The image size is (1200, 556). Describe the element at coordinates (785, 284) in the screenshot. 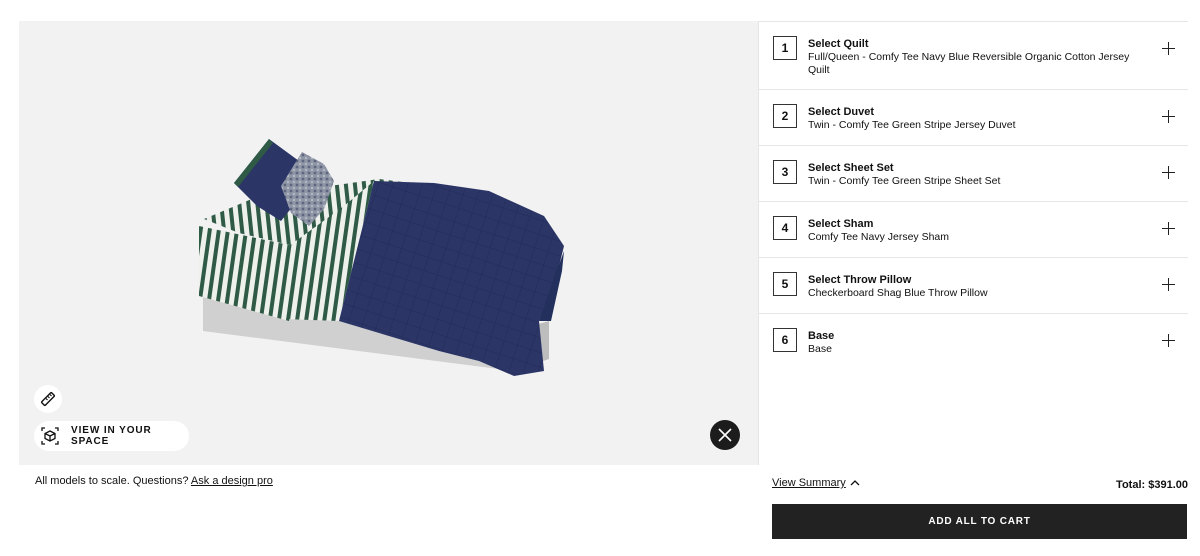

I see `step-number: 5` at that location.